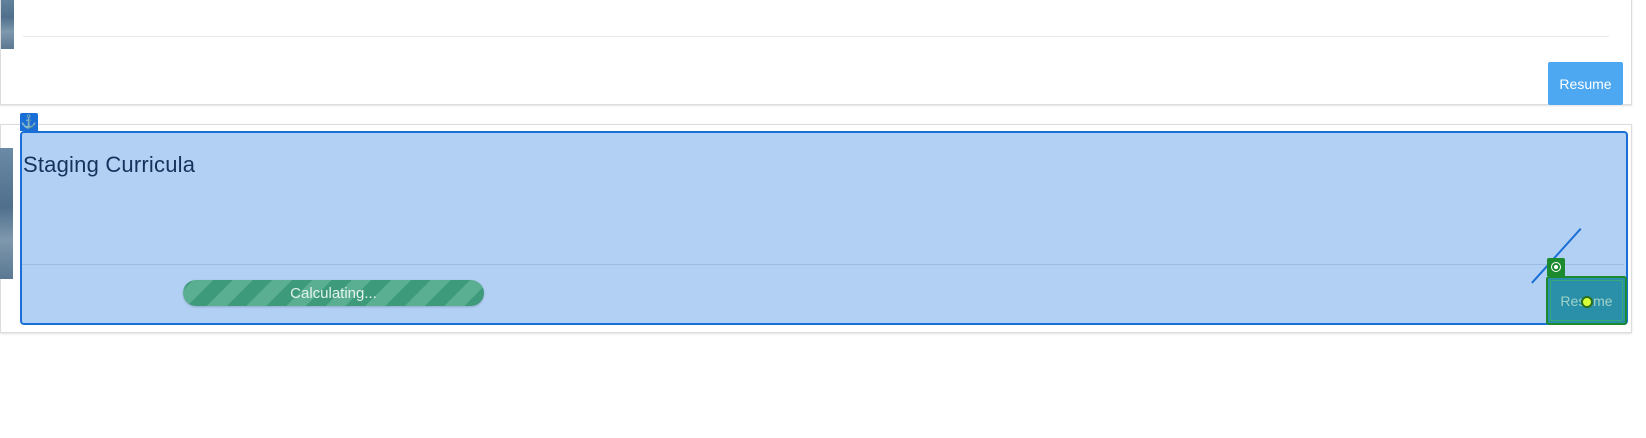  Describe the element at coordinates (109, 165) in the screenshot. I see `course-title: Staging Curricula` at that location.